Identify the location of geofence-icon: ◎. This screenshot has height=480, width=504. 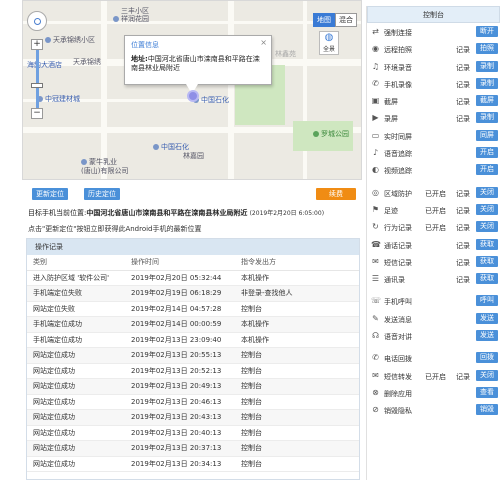
(375, 192).